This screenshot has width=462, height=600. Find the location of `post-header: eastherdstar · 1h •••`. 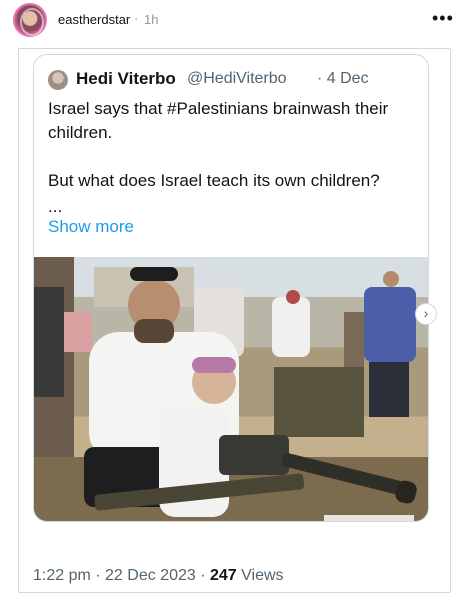

post-header: eastherdstar · 1h ••• is located at coordinates (231, 20).